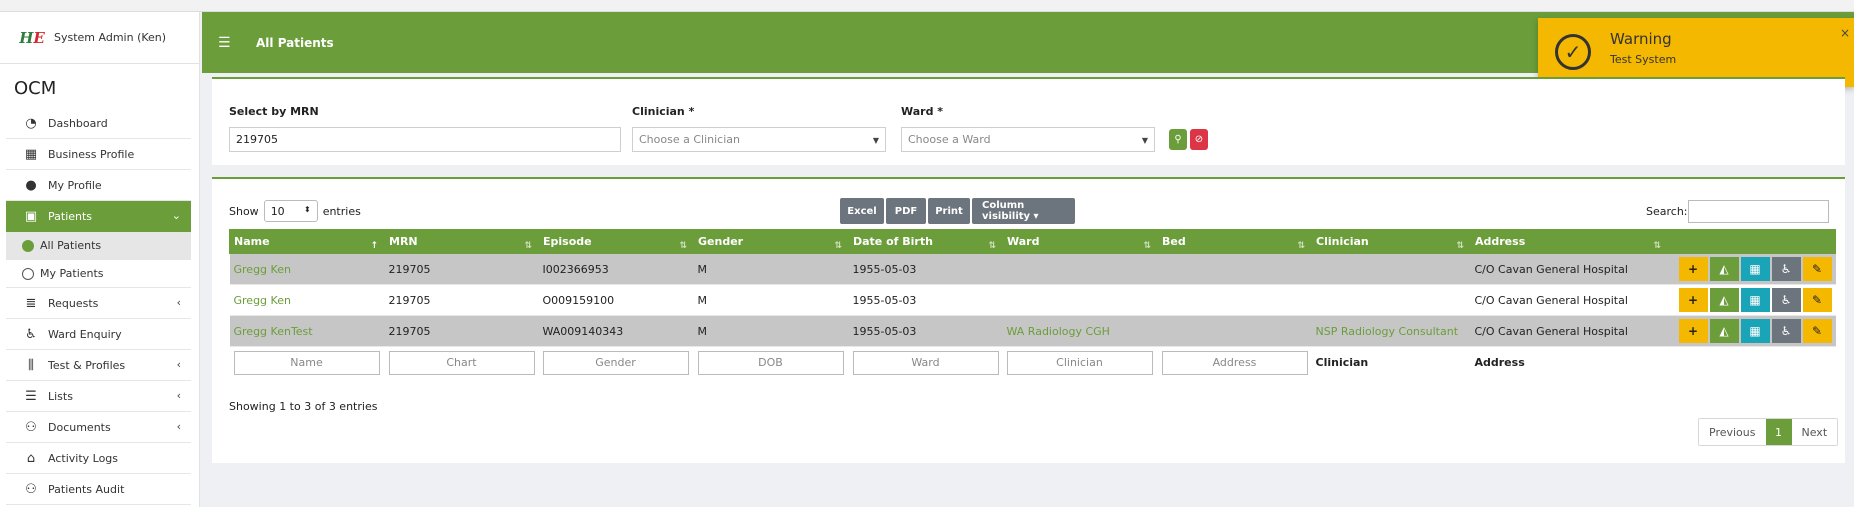 The image size is (1854, 507). Describe the element at coordinates (1573, 52) in the screenshot. I see `check-circle-icon: ✓` at that location.